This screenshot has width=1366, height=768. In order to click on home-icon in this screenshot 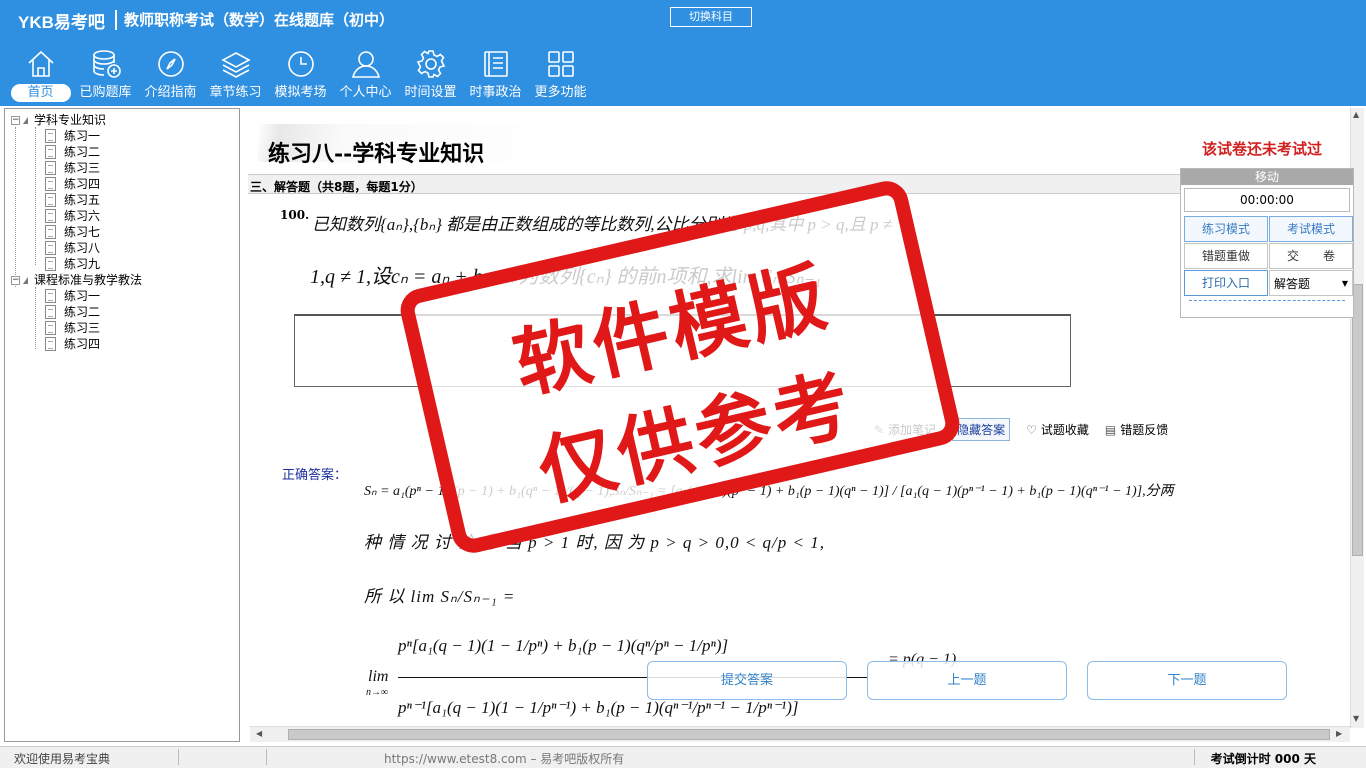, I will do `click(40, 63)`.